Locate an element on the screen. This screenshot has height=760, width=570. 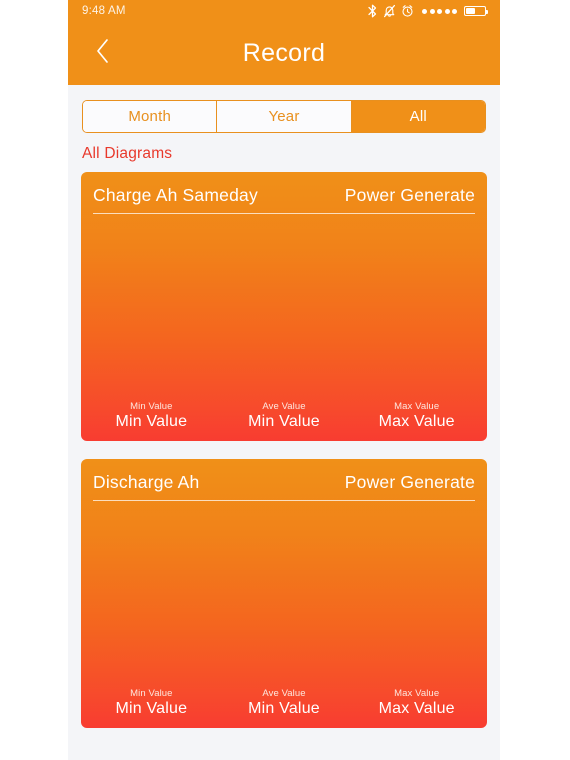
section-label: All Diagrams is located at coordinates (127, 153).